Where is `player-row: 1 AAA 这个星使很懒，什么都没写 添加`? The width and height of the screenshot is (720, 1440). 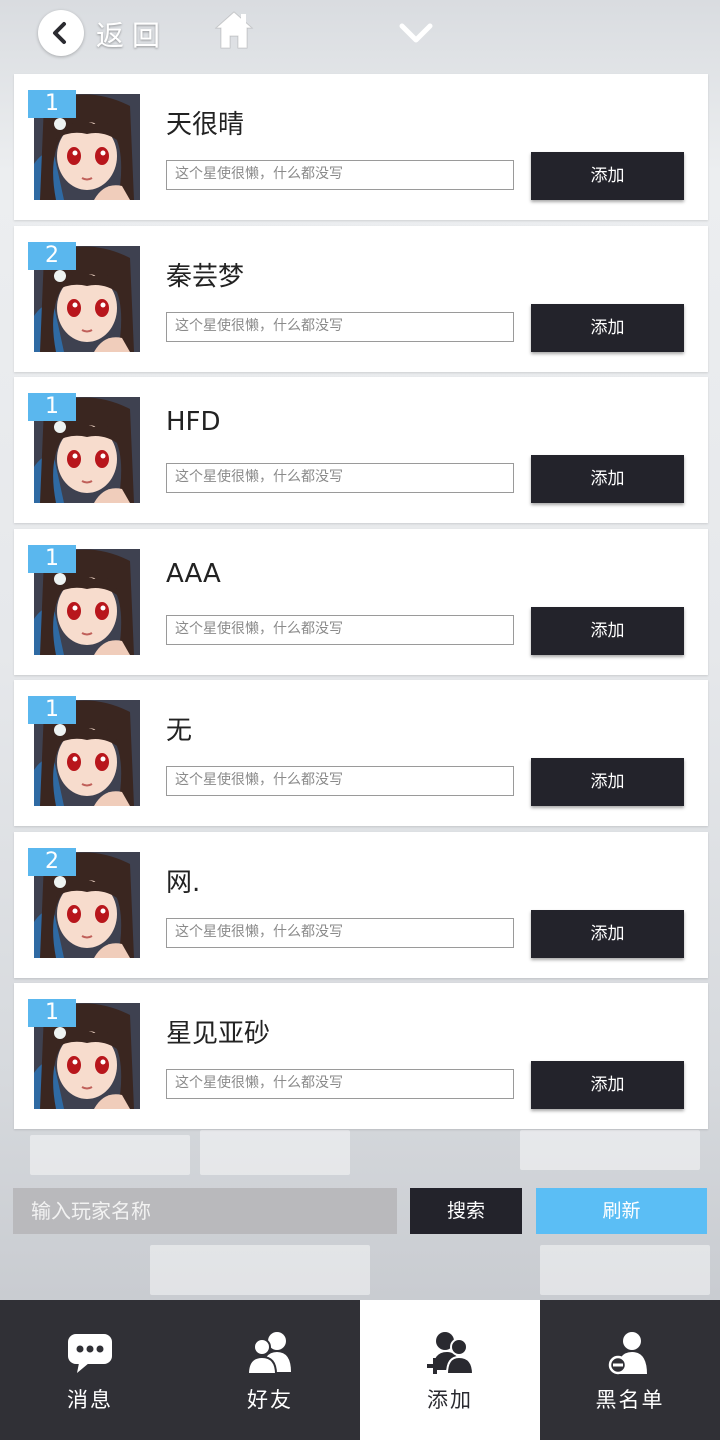 player-row: 1 AAA 这个星使很懒，什么都没写 添加 is located at coordinates (361, 601).